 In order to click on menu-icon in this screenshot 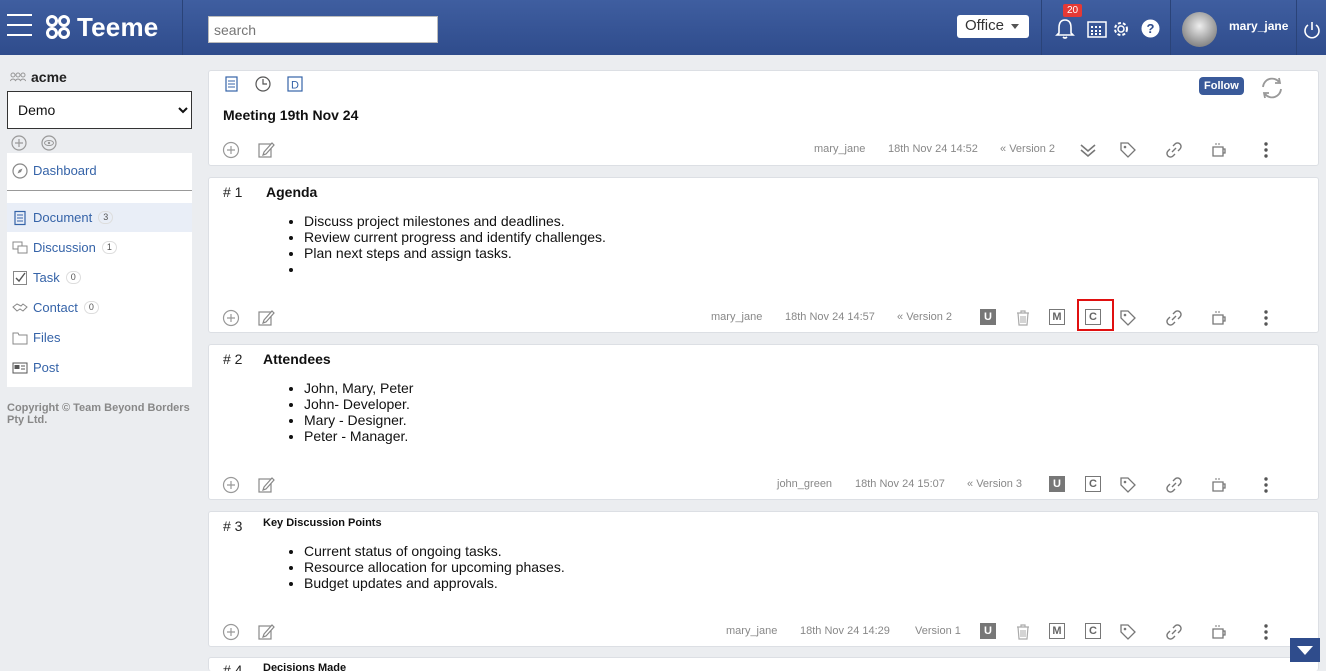, I will do `click(19, 26)`.